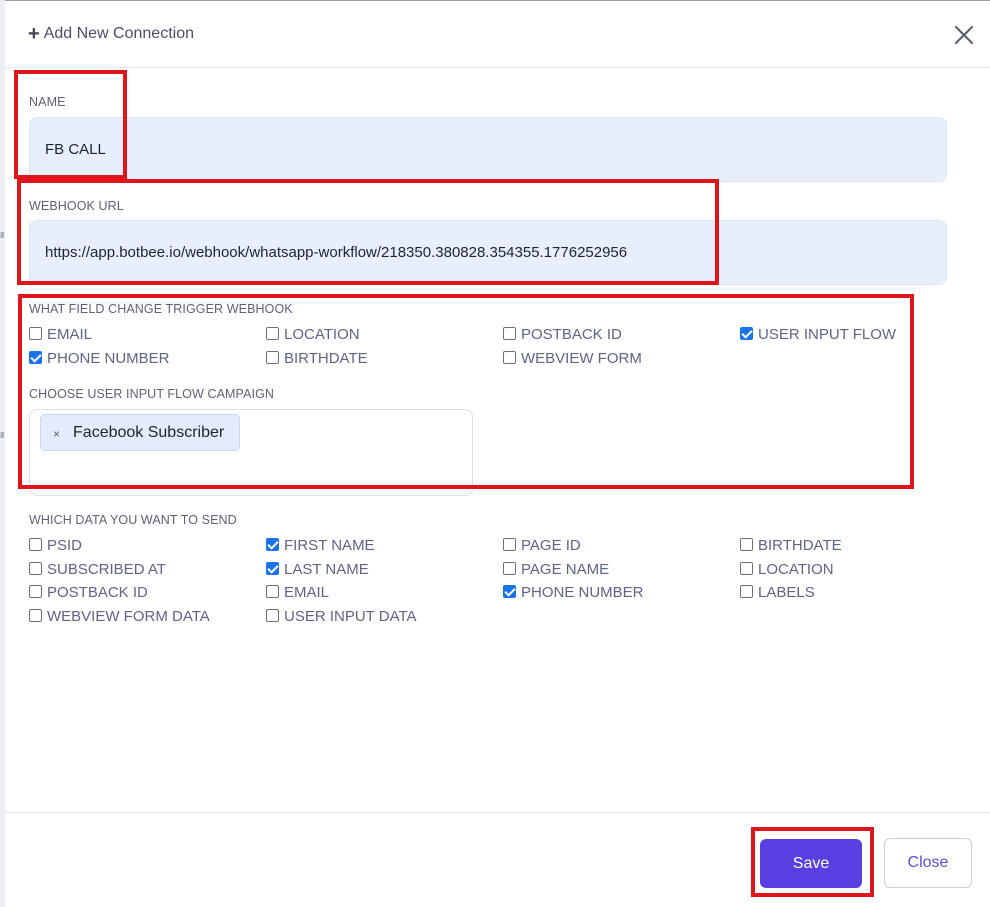  I want to click on trigger-field-email: EMAIL, so click(60, 334).